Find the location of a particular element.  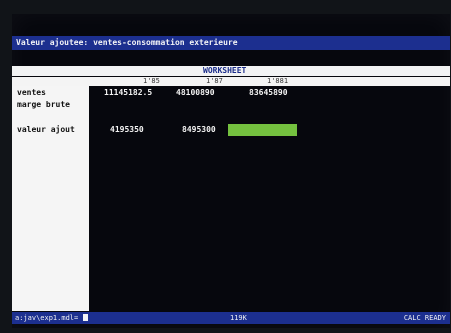

cell-ventes-1985: 11145182.5 is located at coordinates (128, 93).